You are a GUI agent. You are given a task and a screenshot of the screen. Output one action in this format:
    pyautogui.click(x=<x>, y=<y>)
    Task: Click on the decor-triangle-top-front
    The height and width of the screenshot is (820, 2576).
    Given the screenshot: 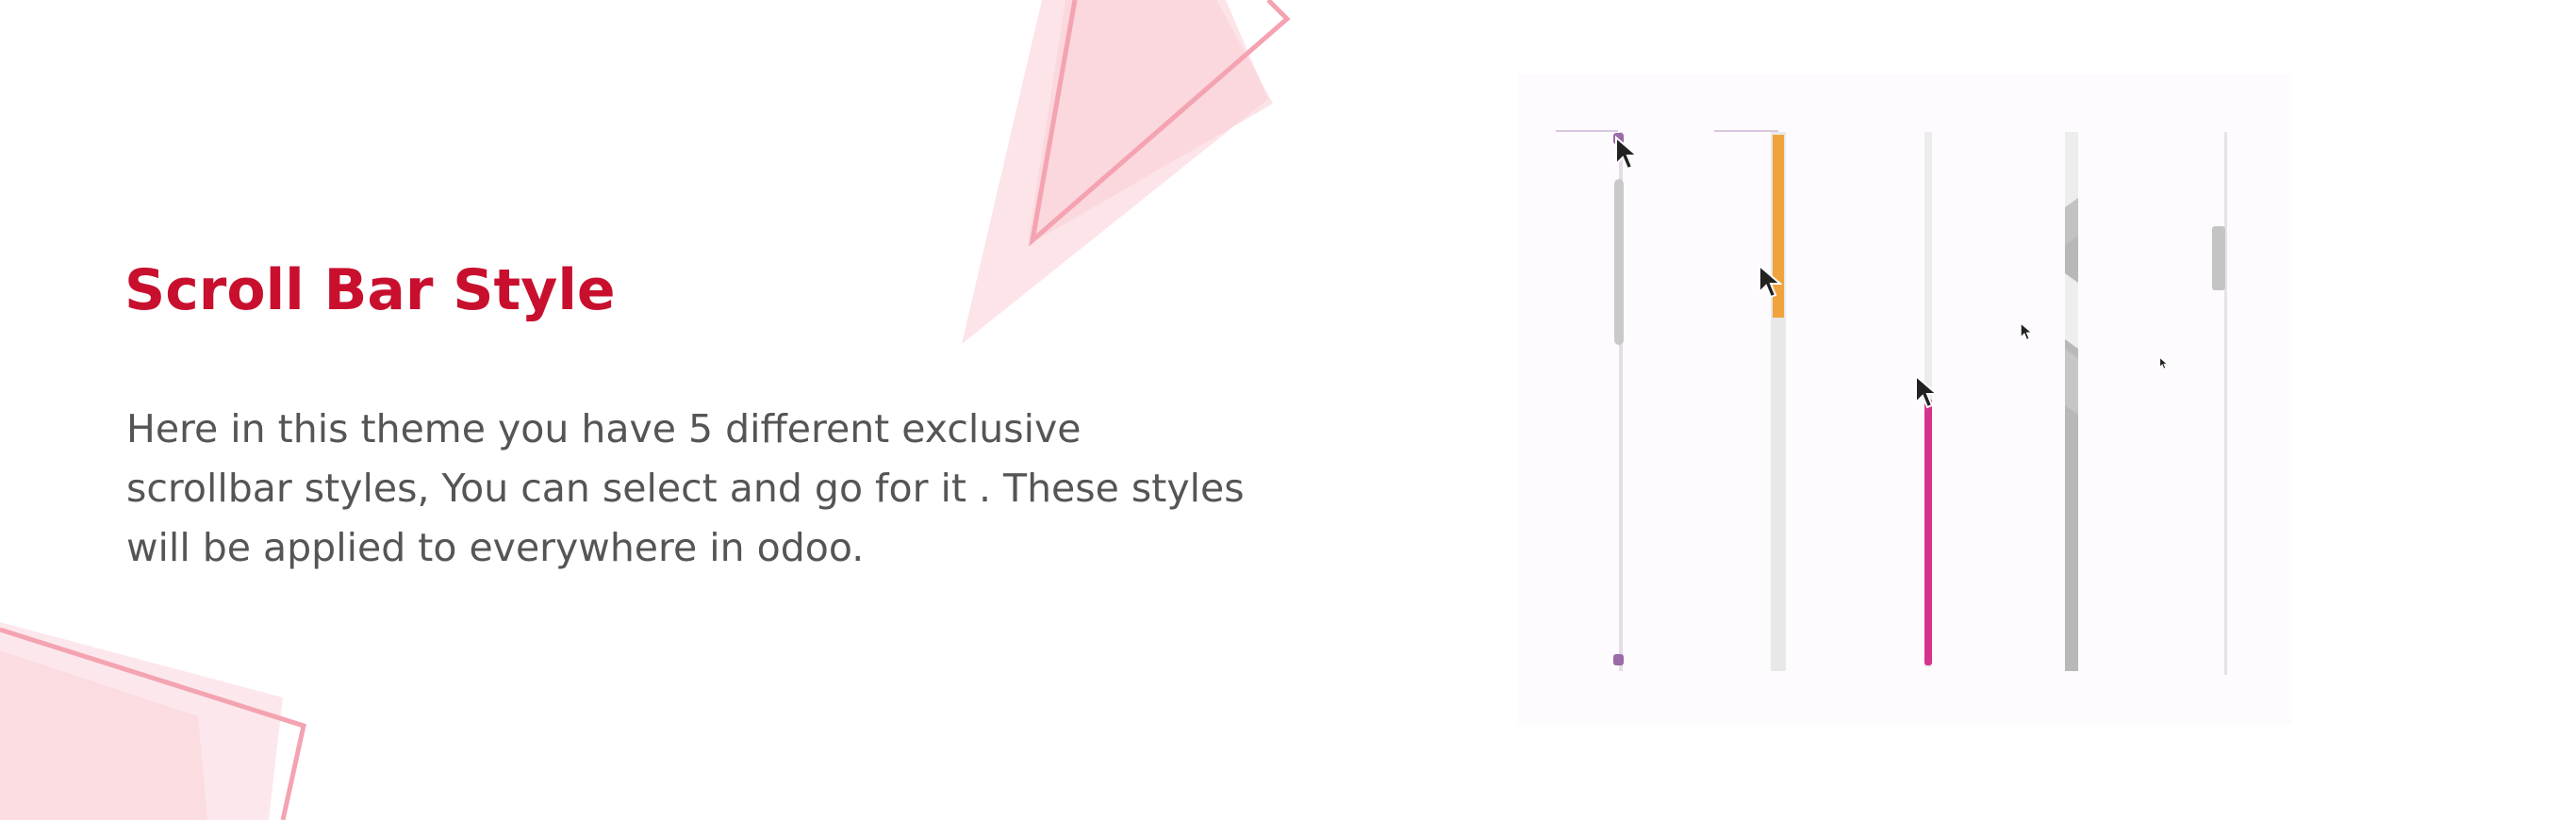 What is the action you would take?
    pyautogui.click(x=1150, y=122)
    